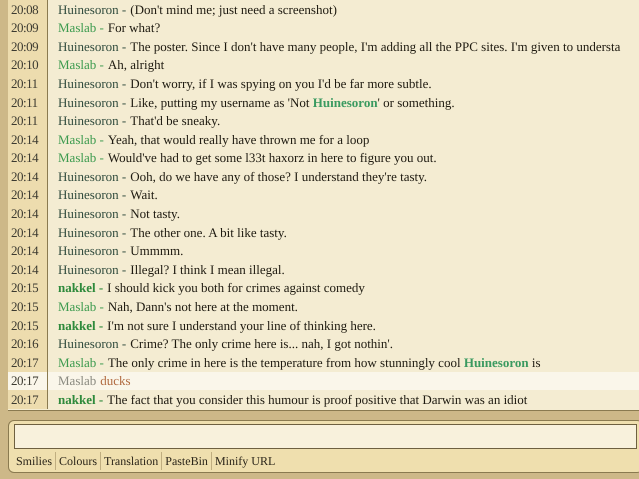  What do you see at coordinates (174, 121) in the screenshot?
I see `message-text: That'd be sneaky.` at bounding box center [174, 121].